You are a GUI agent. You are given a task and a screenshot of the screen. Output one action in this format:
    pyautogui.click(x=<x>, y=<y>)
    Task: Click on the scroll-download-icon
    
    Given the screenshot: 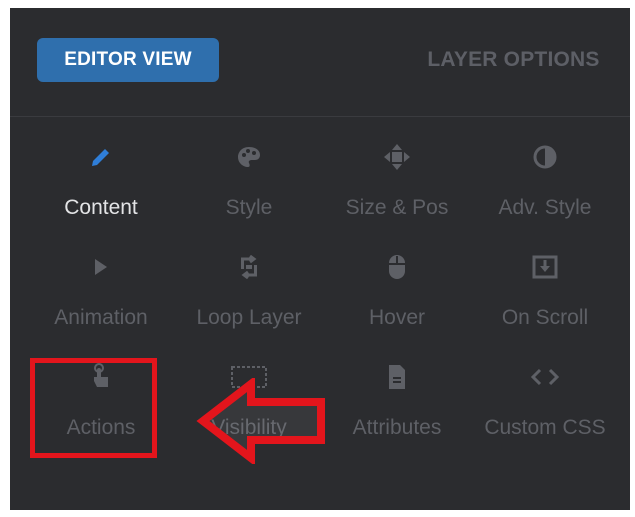 What is the action you would take?
    pyautogui.click(x=545, y=267)
    